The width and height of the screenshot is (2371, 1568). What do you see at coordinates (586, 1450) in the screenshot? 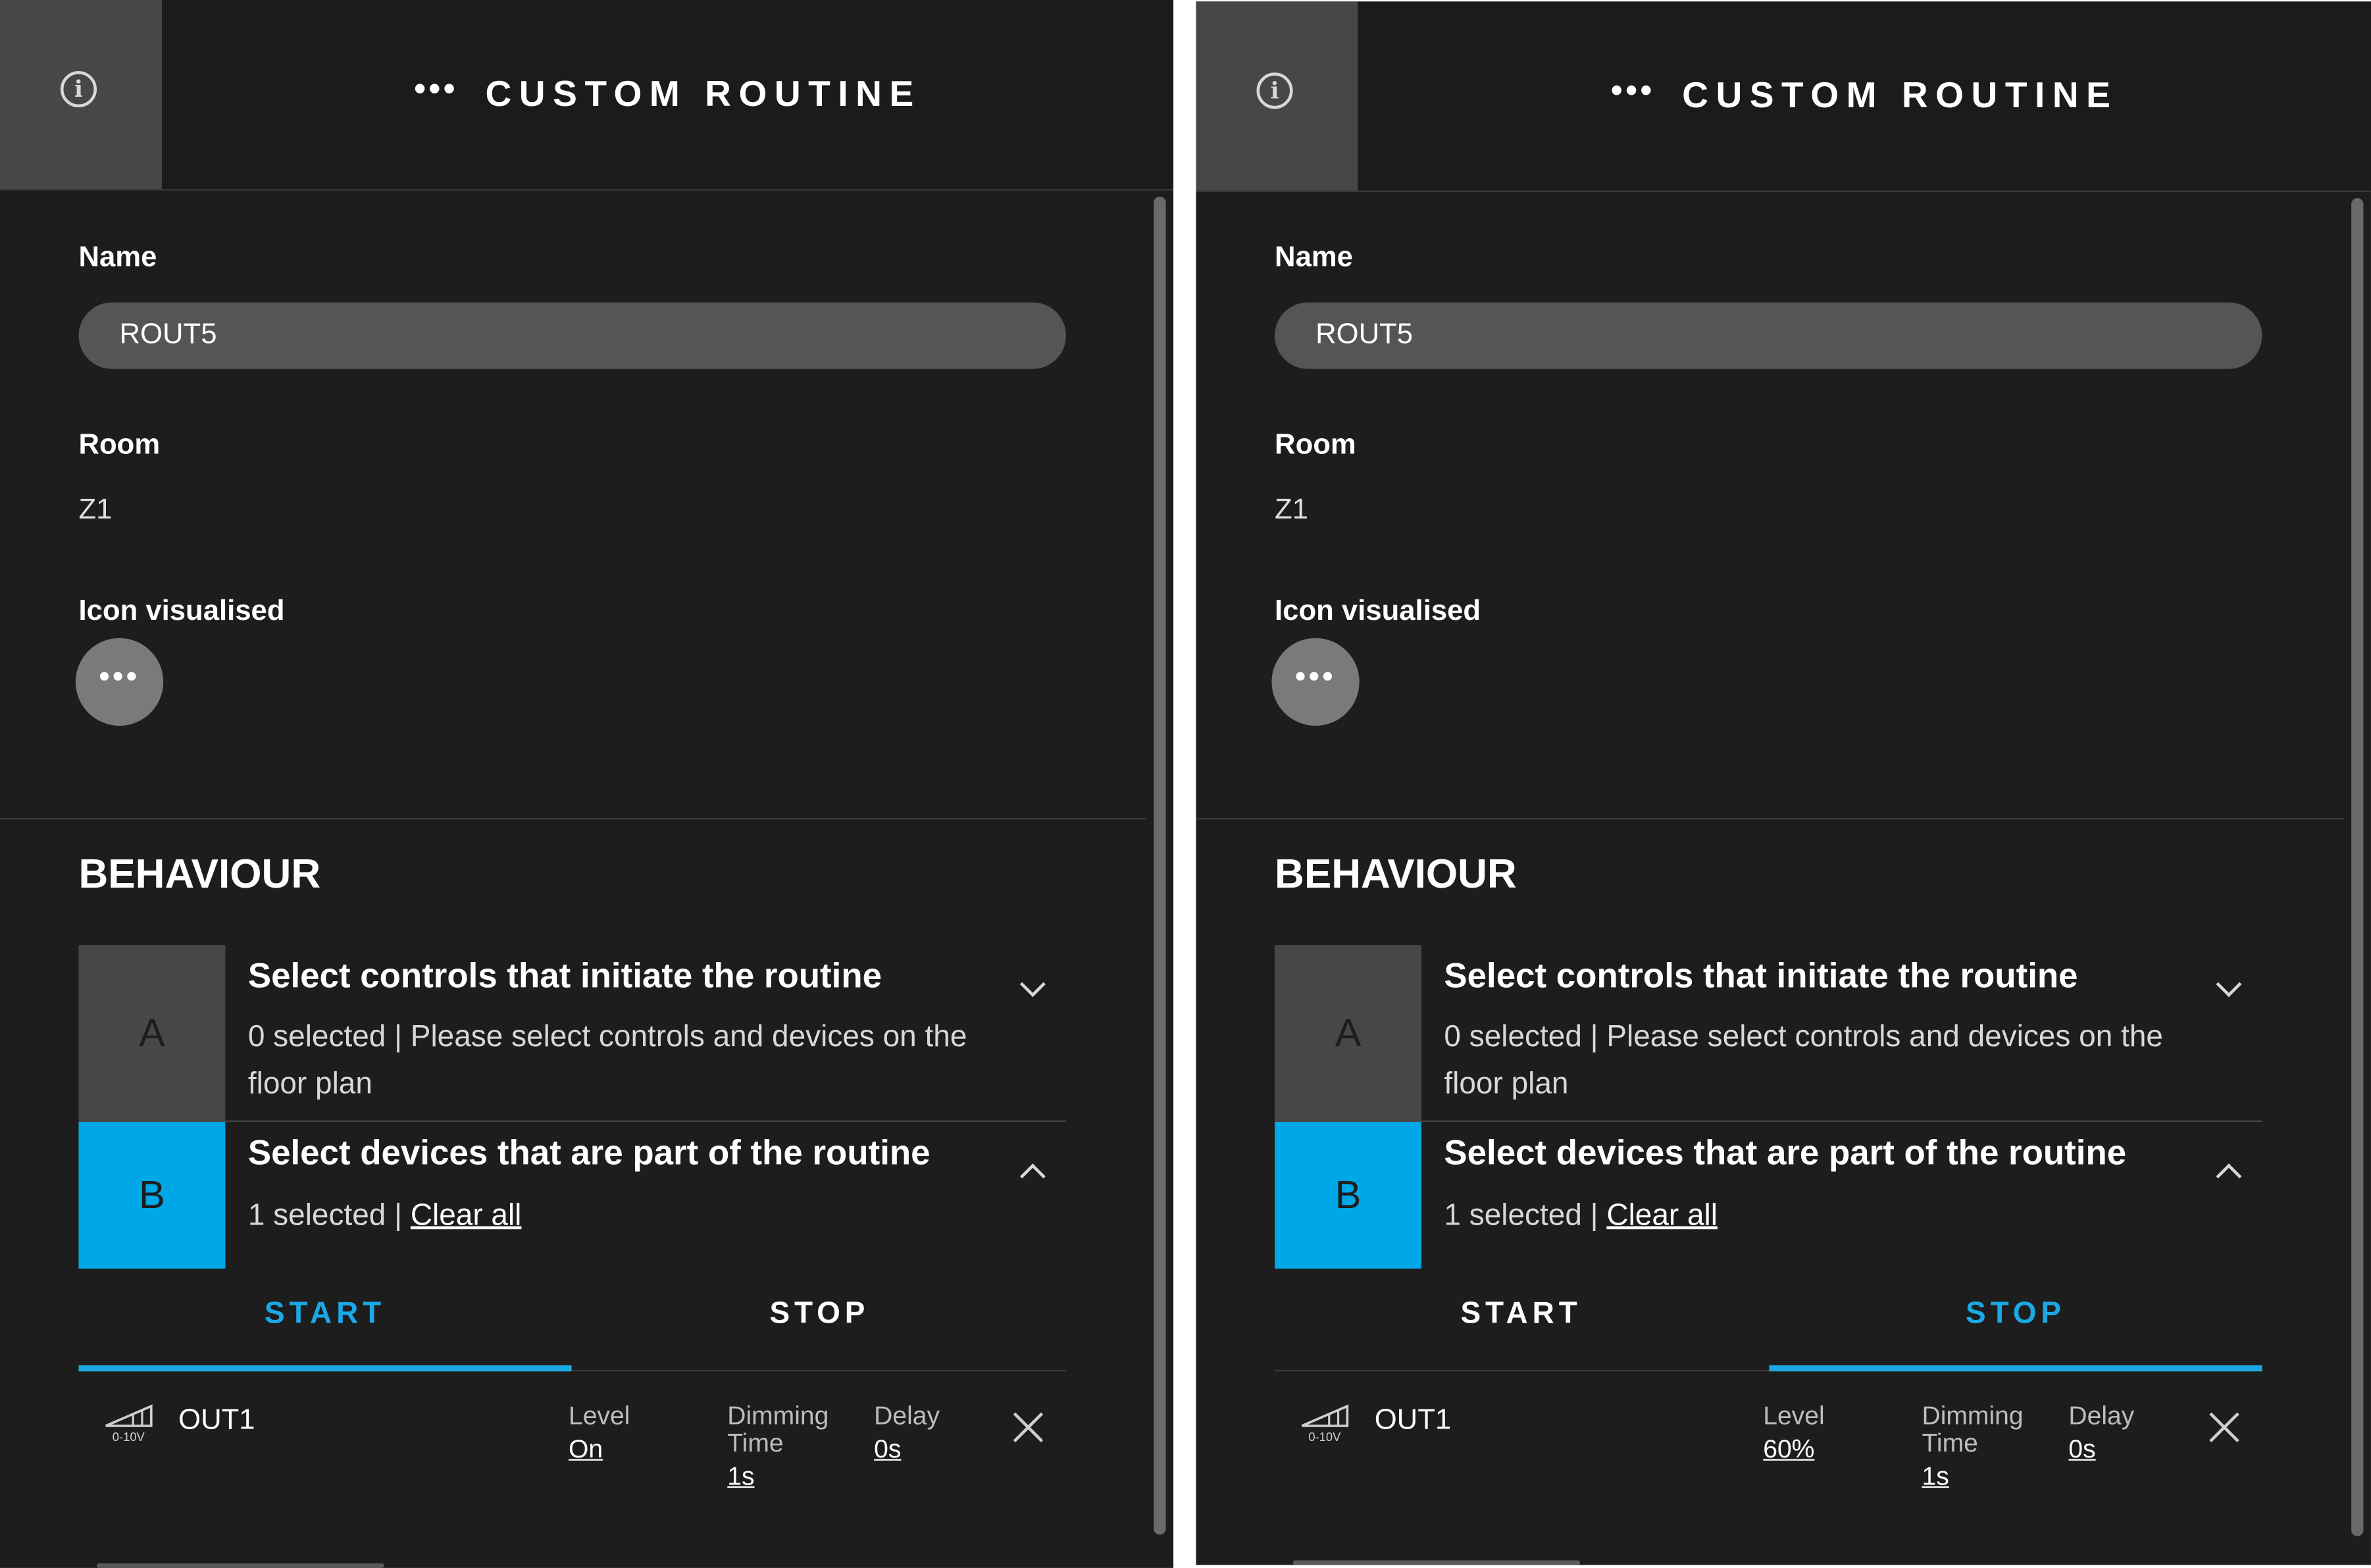
I see `level-value: On` at bounding box center [586, 1450].